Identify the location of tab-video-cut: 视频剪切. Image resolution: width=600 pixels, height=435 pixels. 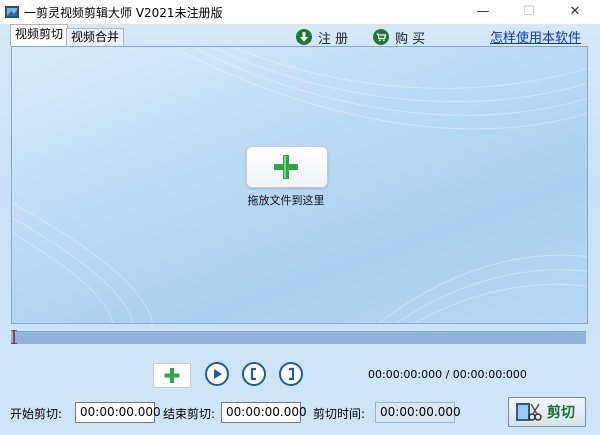
(39, 35).